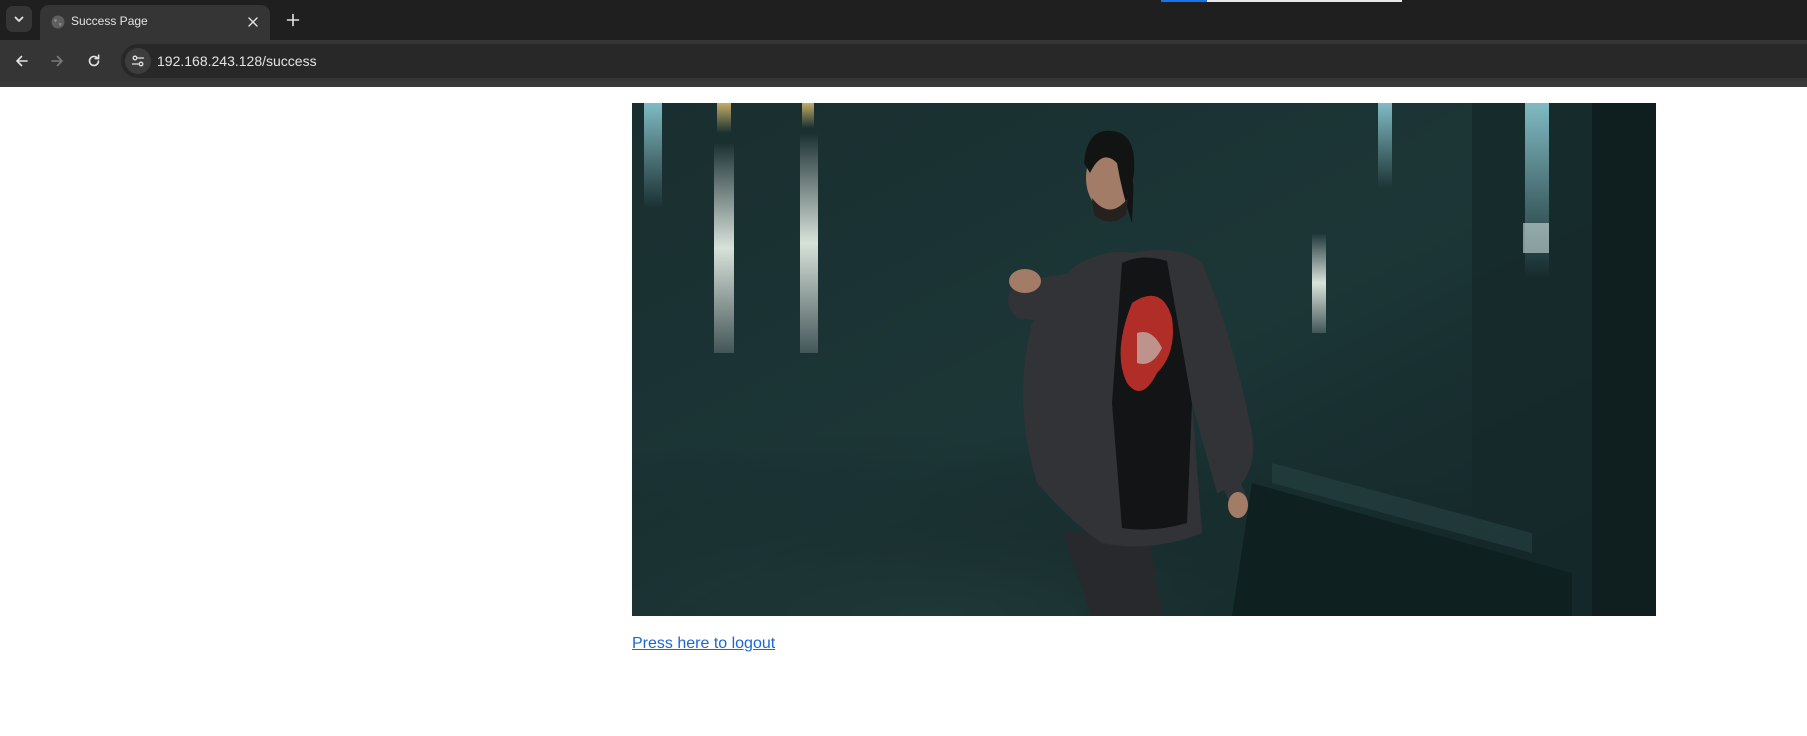 Image resolution: width=1807 pixels, height=736 pixels. I want to click on tab-search-button, so click(19, 19).